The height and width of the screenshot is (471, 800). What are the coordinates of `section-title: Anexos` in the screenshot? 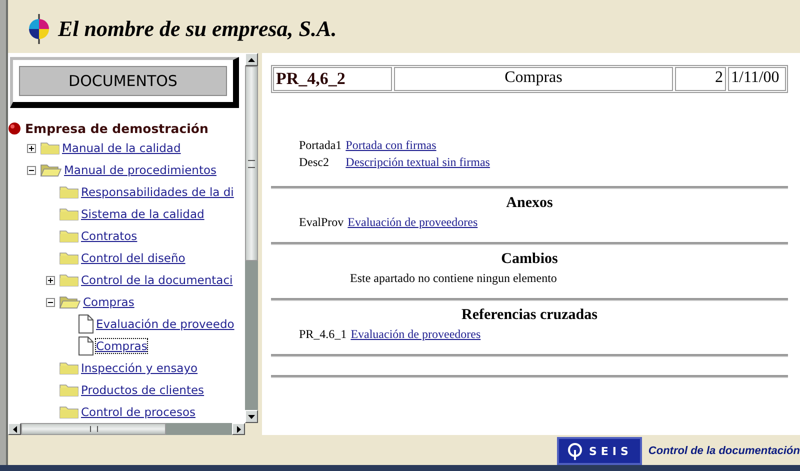 It's located at (529, 203).